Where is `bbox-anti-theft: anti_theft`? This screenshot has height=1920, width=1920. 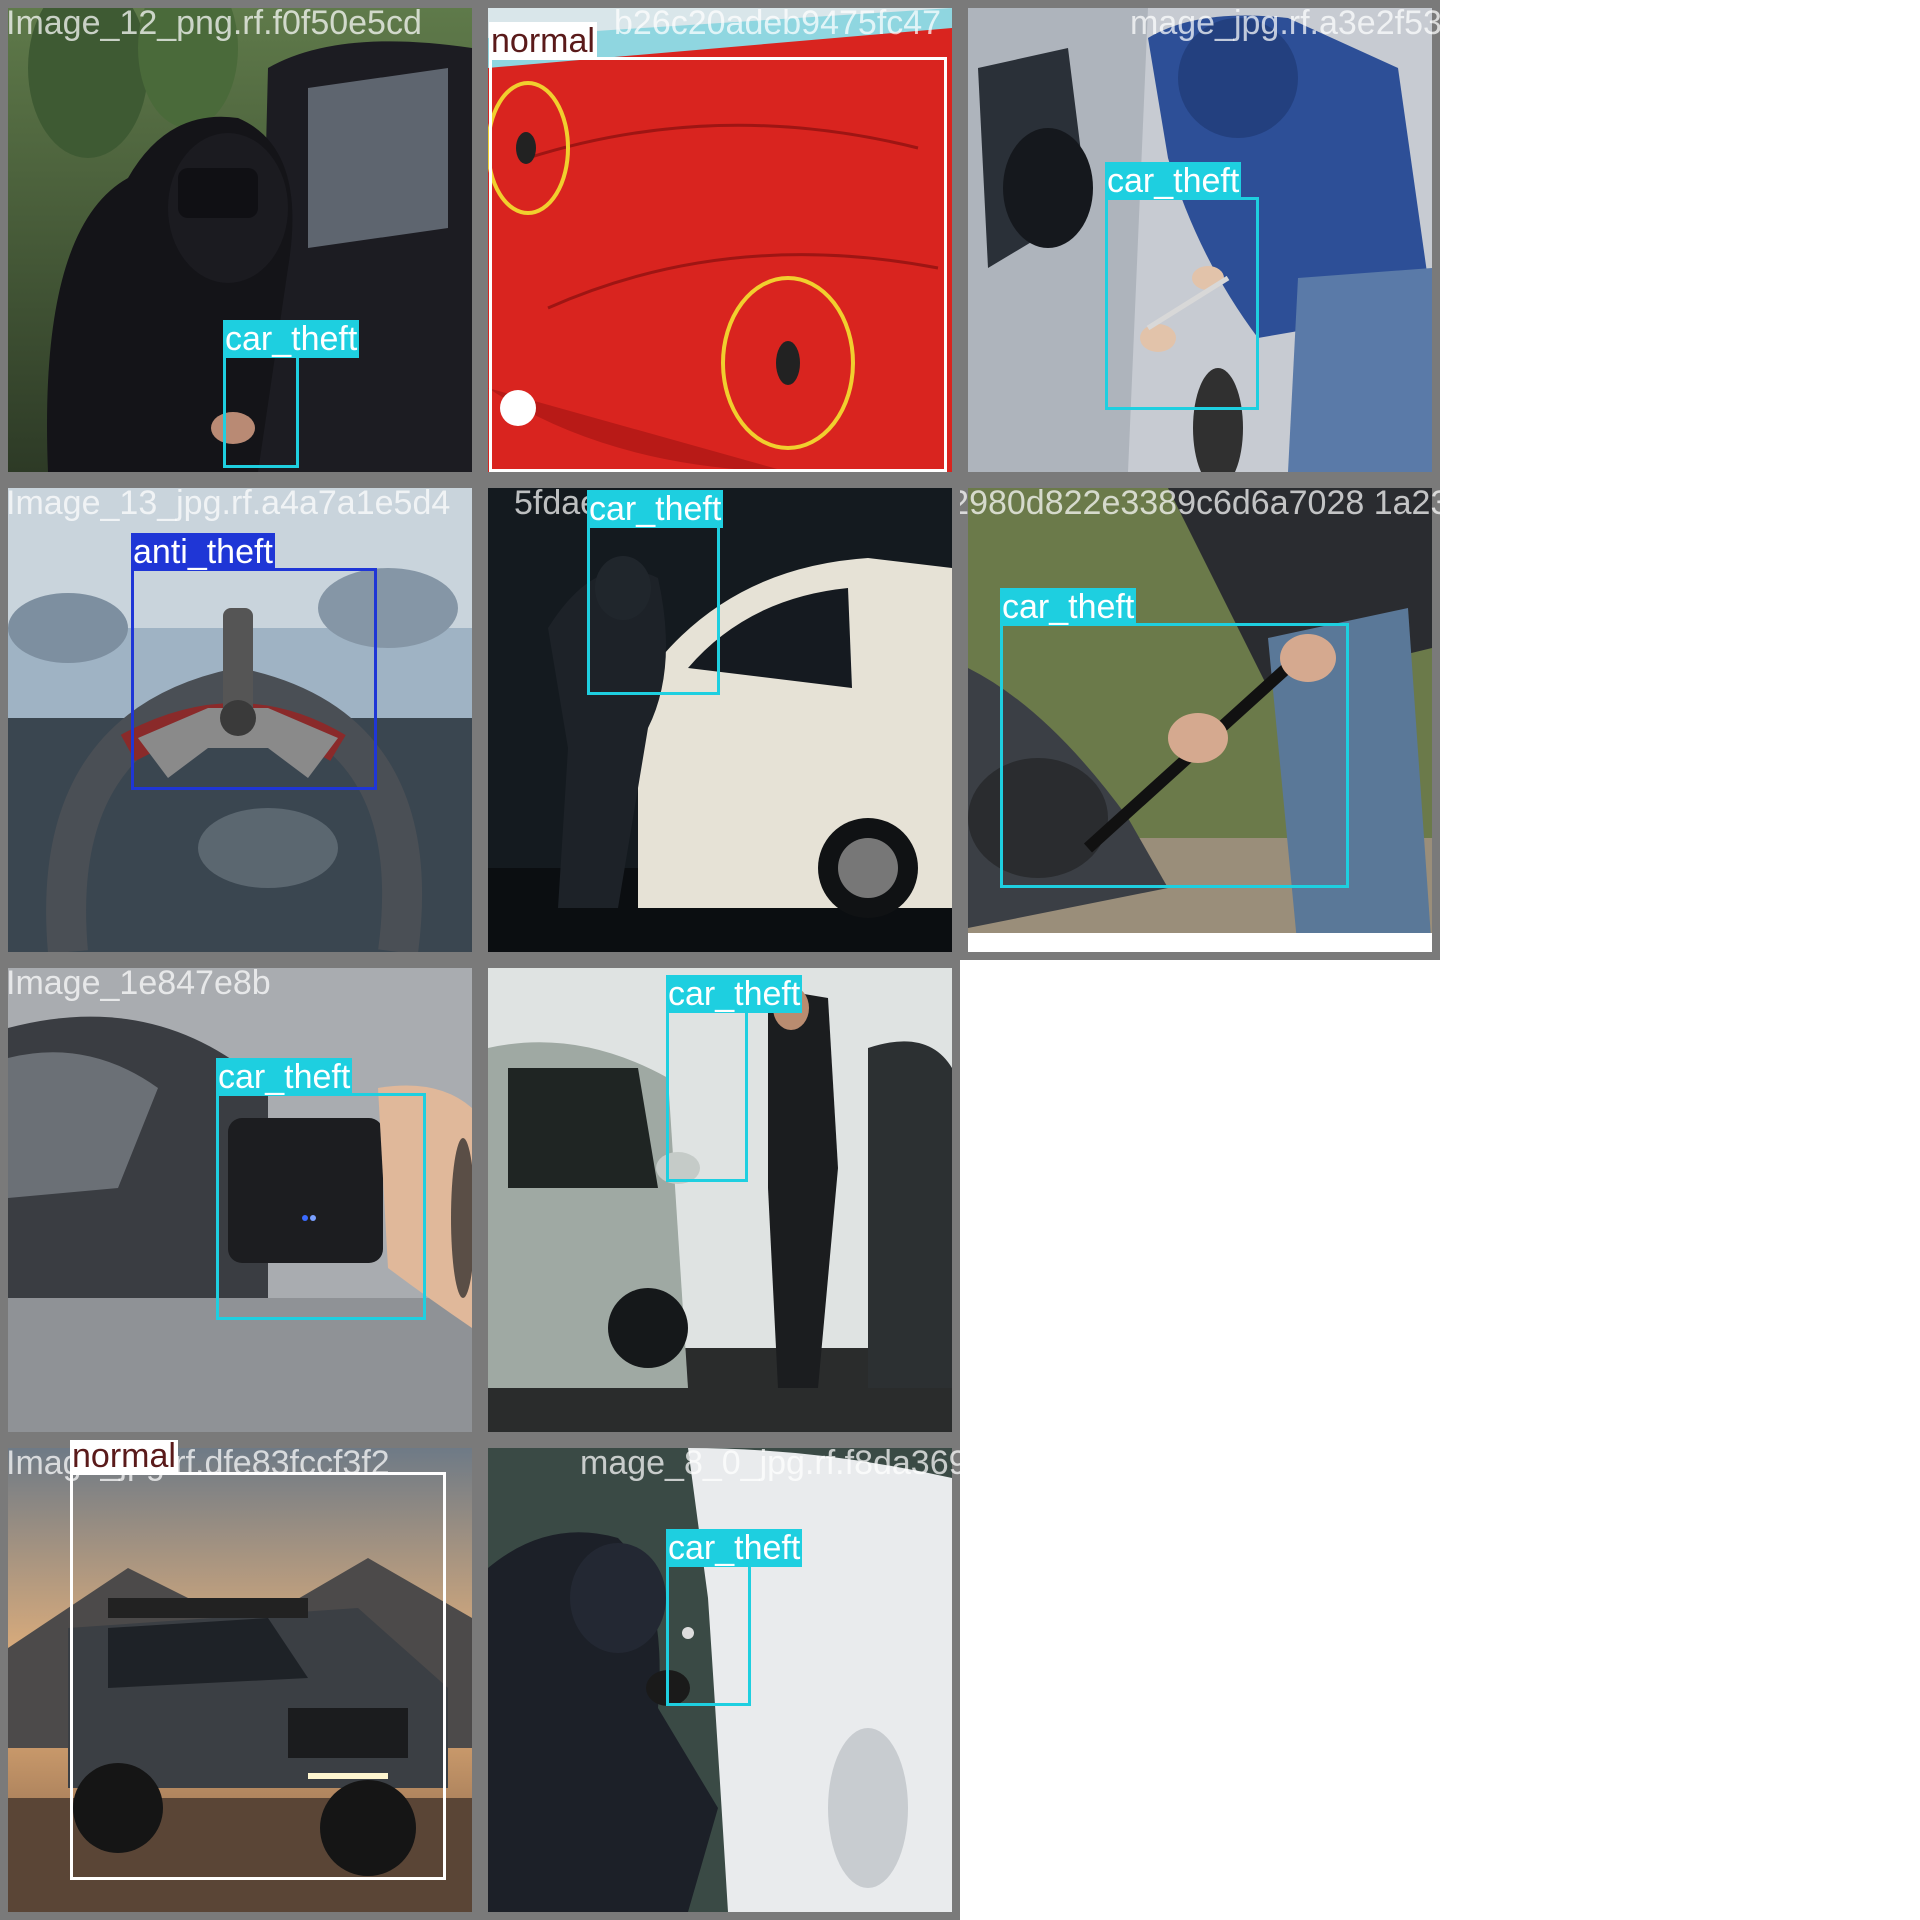 bbox-anti-theft: anti_theft is located at coordinates (254, 661).